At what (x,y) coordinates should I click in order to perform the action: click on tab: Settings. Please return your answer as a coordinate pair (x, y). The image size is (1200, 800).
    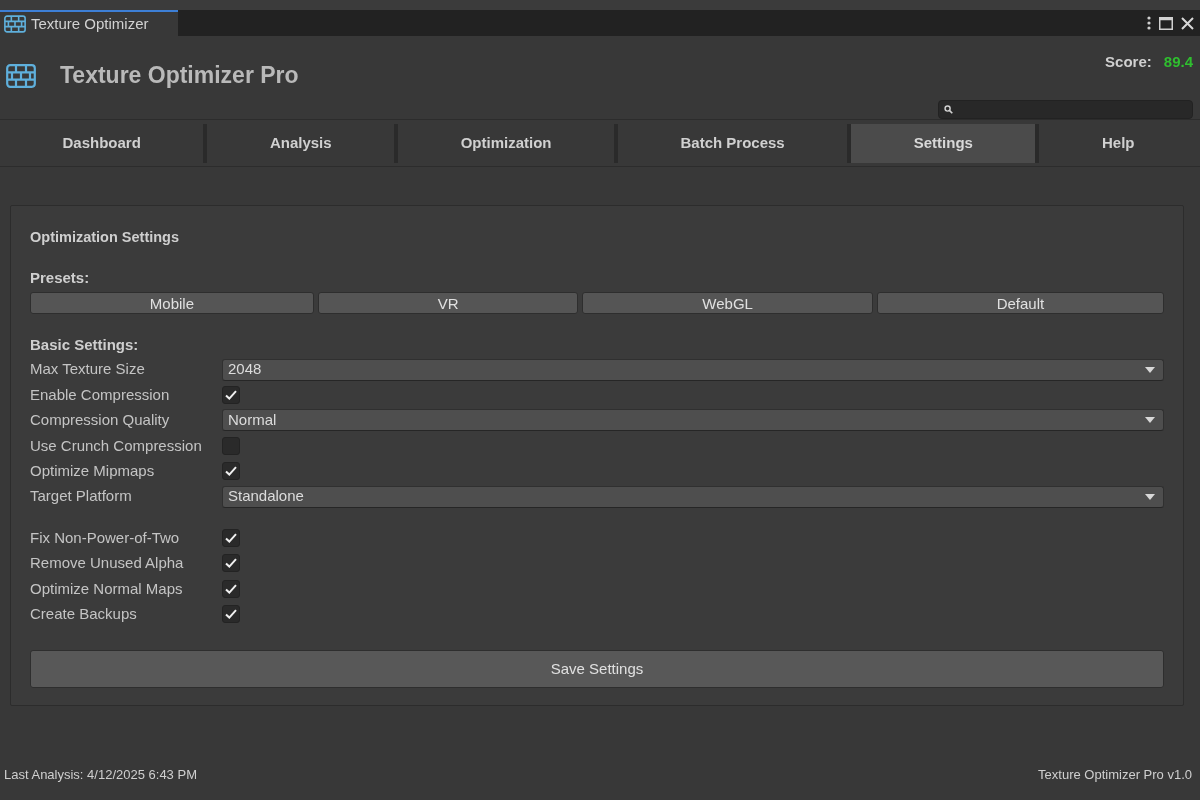
    Looking at the image, I should click on (941, 143).